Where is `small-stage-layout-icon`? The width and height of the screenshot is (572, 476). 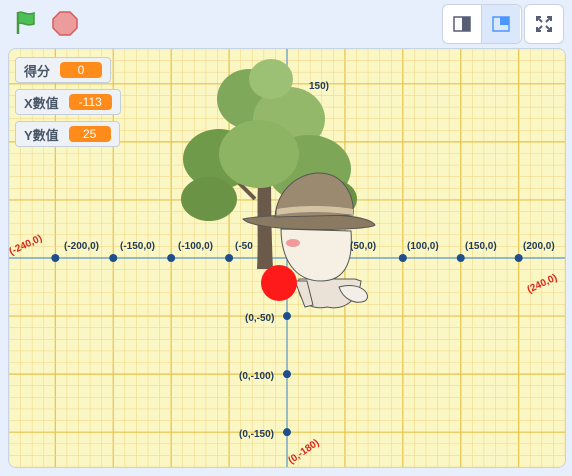
small-stage-layout-icon is located at coordinates (462, 24).